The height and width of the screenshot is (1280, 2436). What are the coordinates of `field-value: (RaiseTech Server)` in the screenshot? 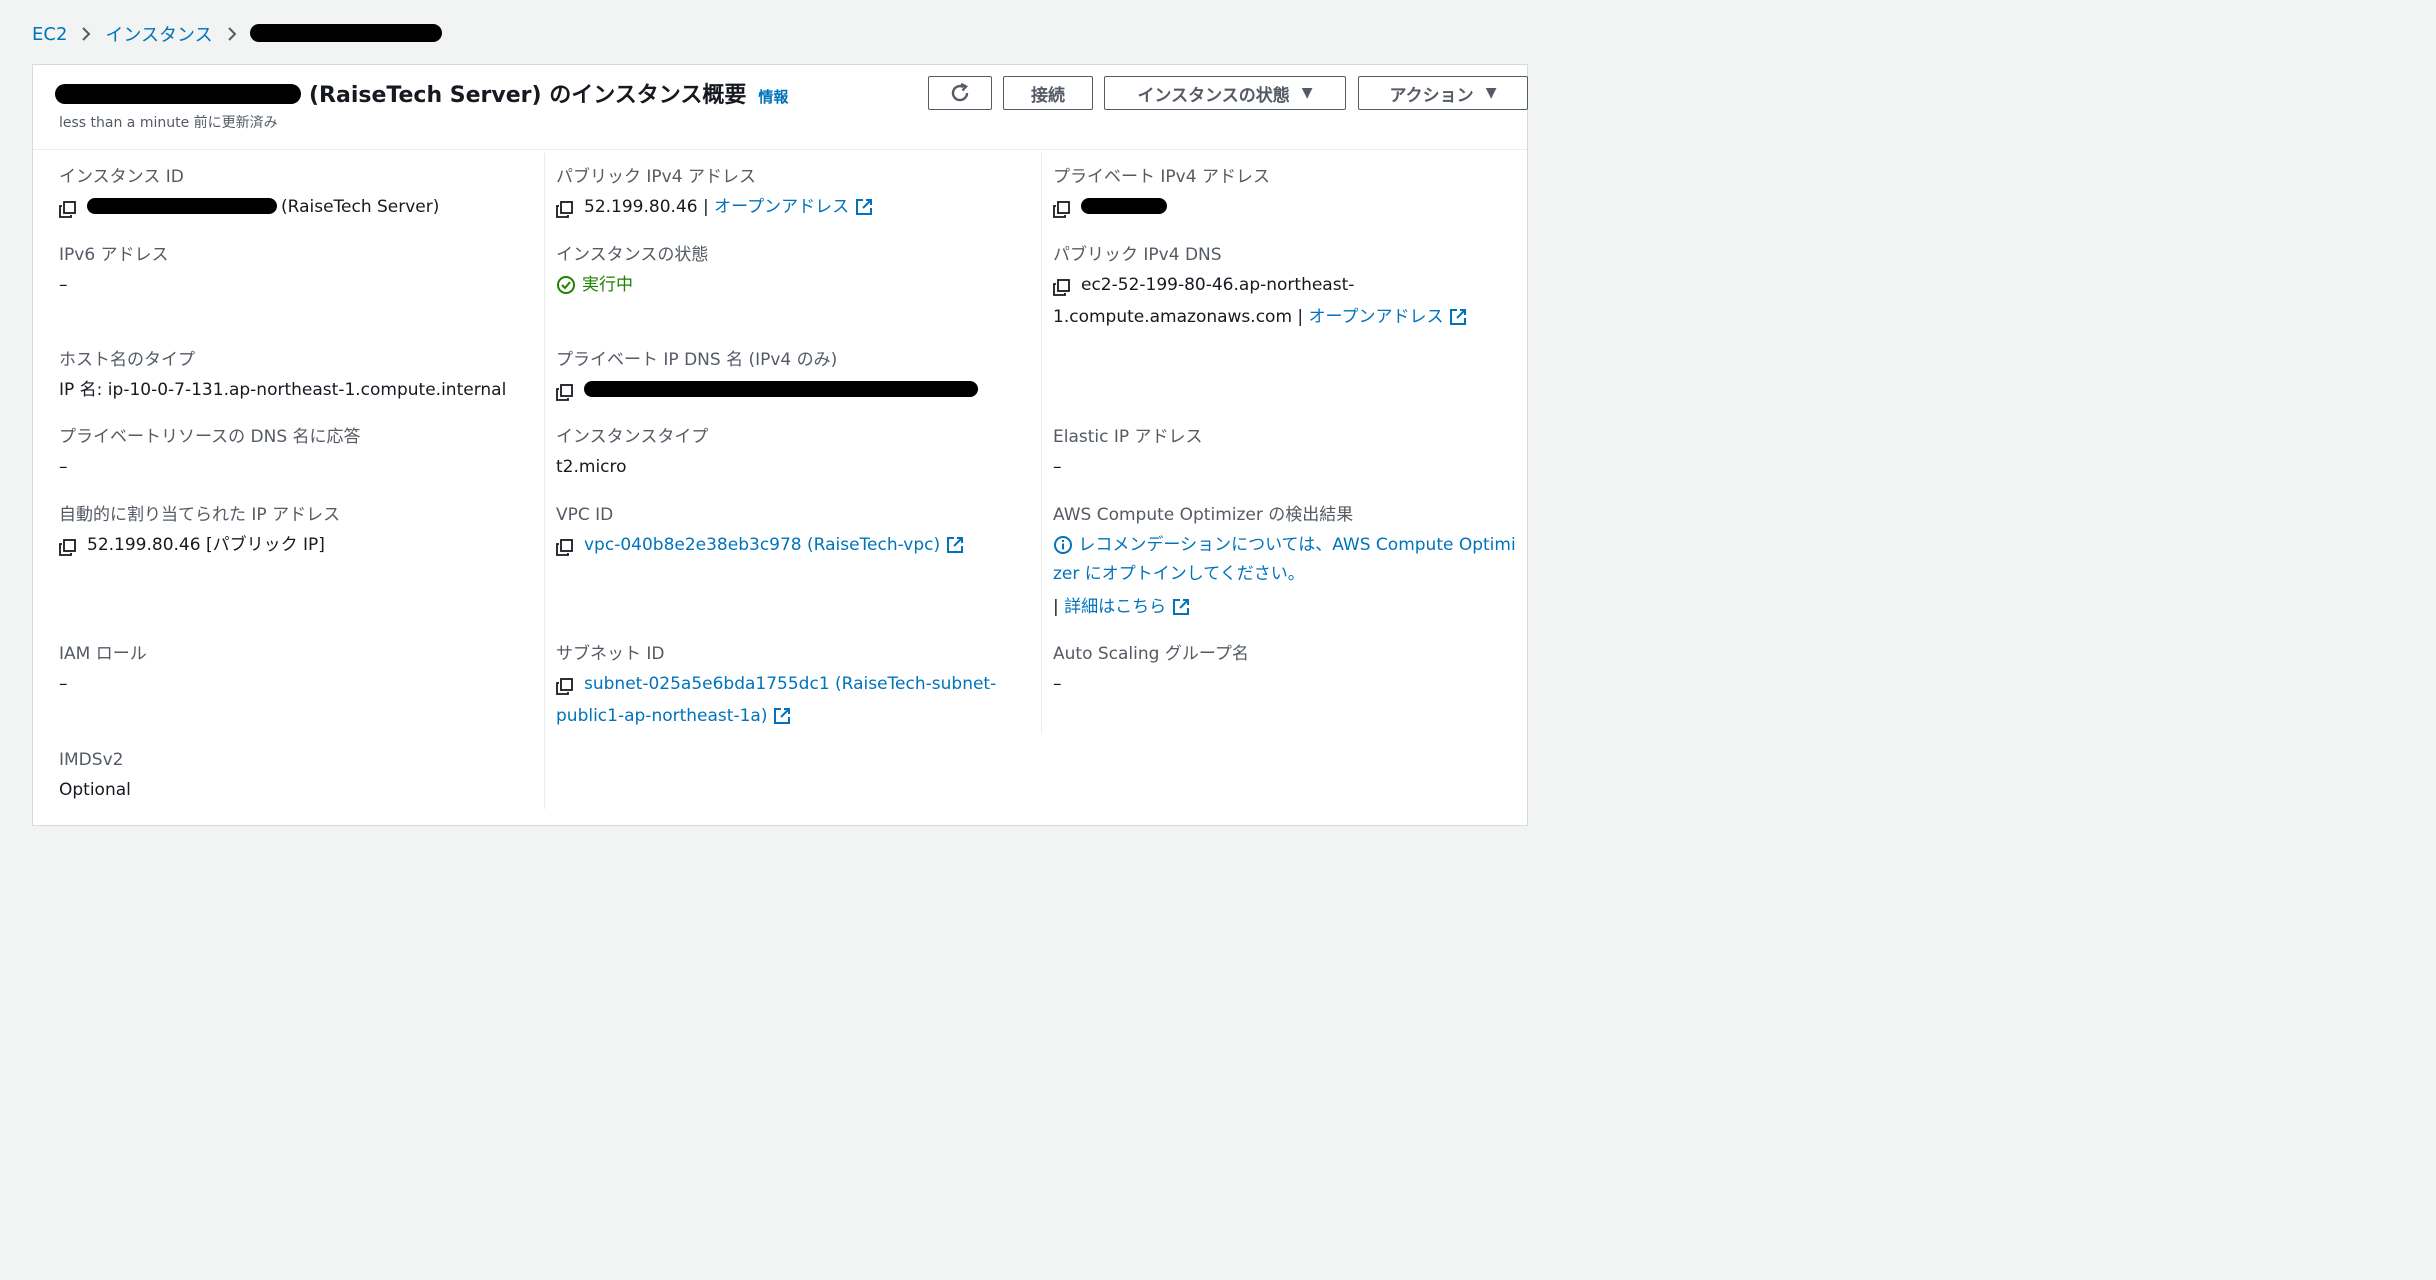 It's located at (299, 209).